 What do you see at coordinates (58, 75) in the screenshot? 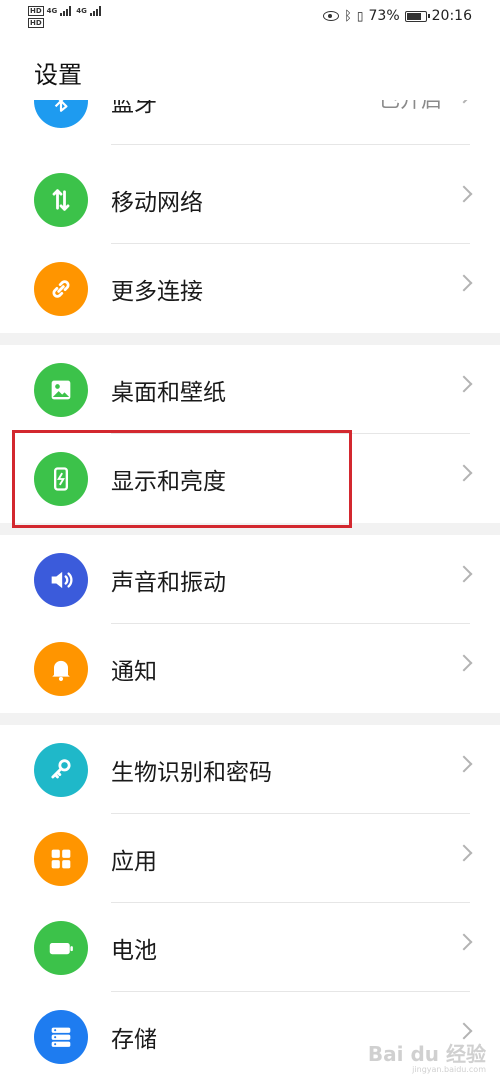
I see `page-title: 设置` at bounding box center [58, 75].